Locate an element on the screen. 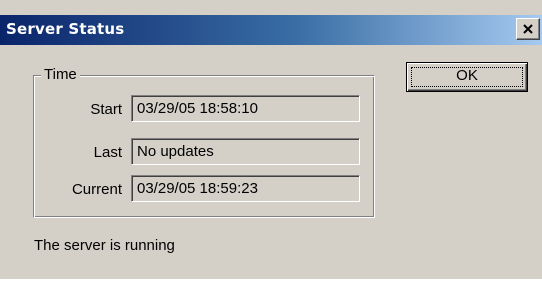  current-label: Current is located at coordinates (96, 189).